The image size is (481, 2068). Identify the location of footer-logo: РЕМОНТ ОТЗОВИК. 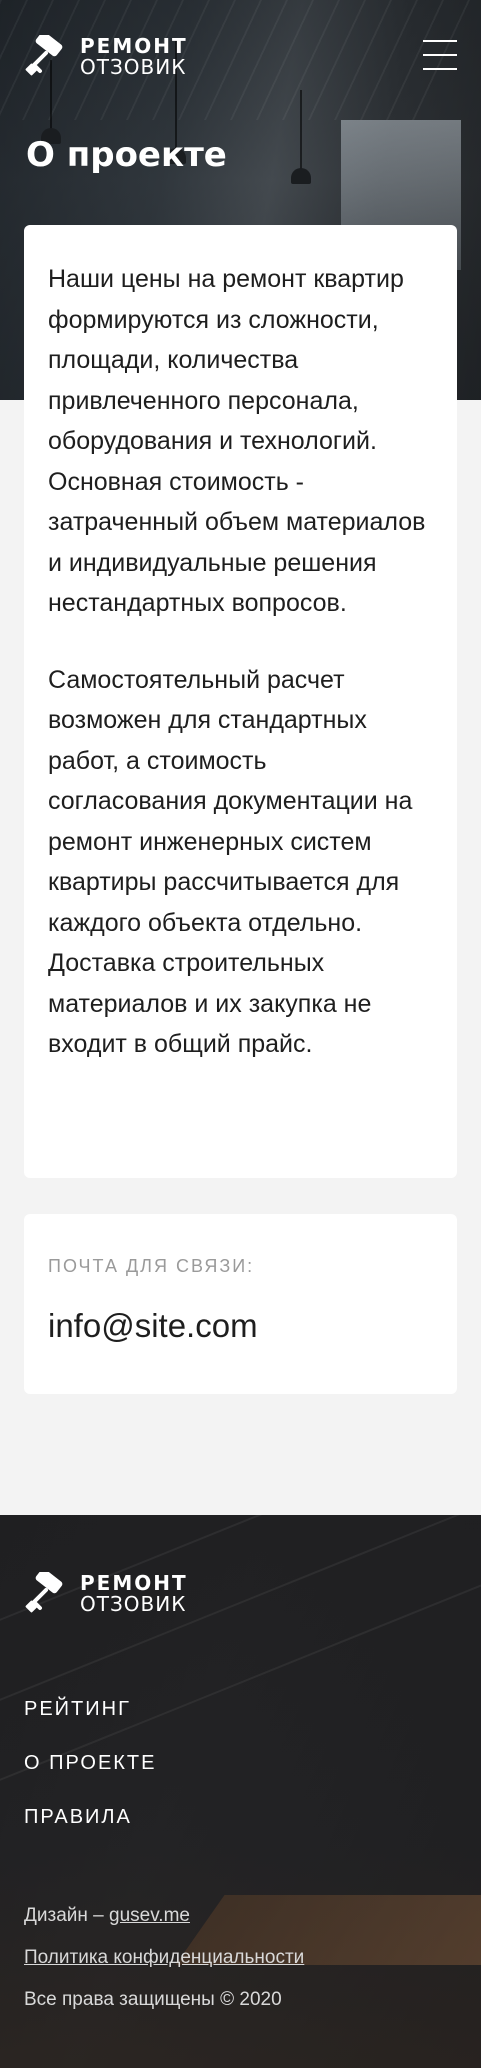
(106, 1594).